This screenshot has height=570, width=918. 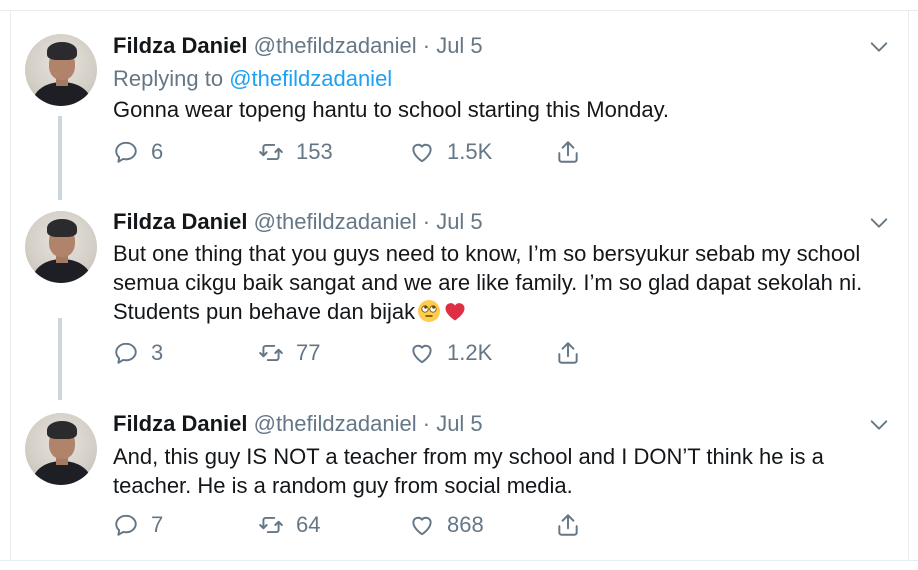 What do you see at coordinates (465, 524) in the screenshot?
I see `like-count: 868` at bounding box center [465, 524].